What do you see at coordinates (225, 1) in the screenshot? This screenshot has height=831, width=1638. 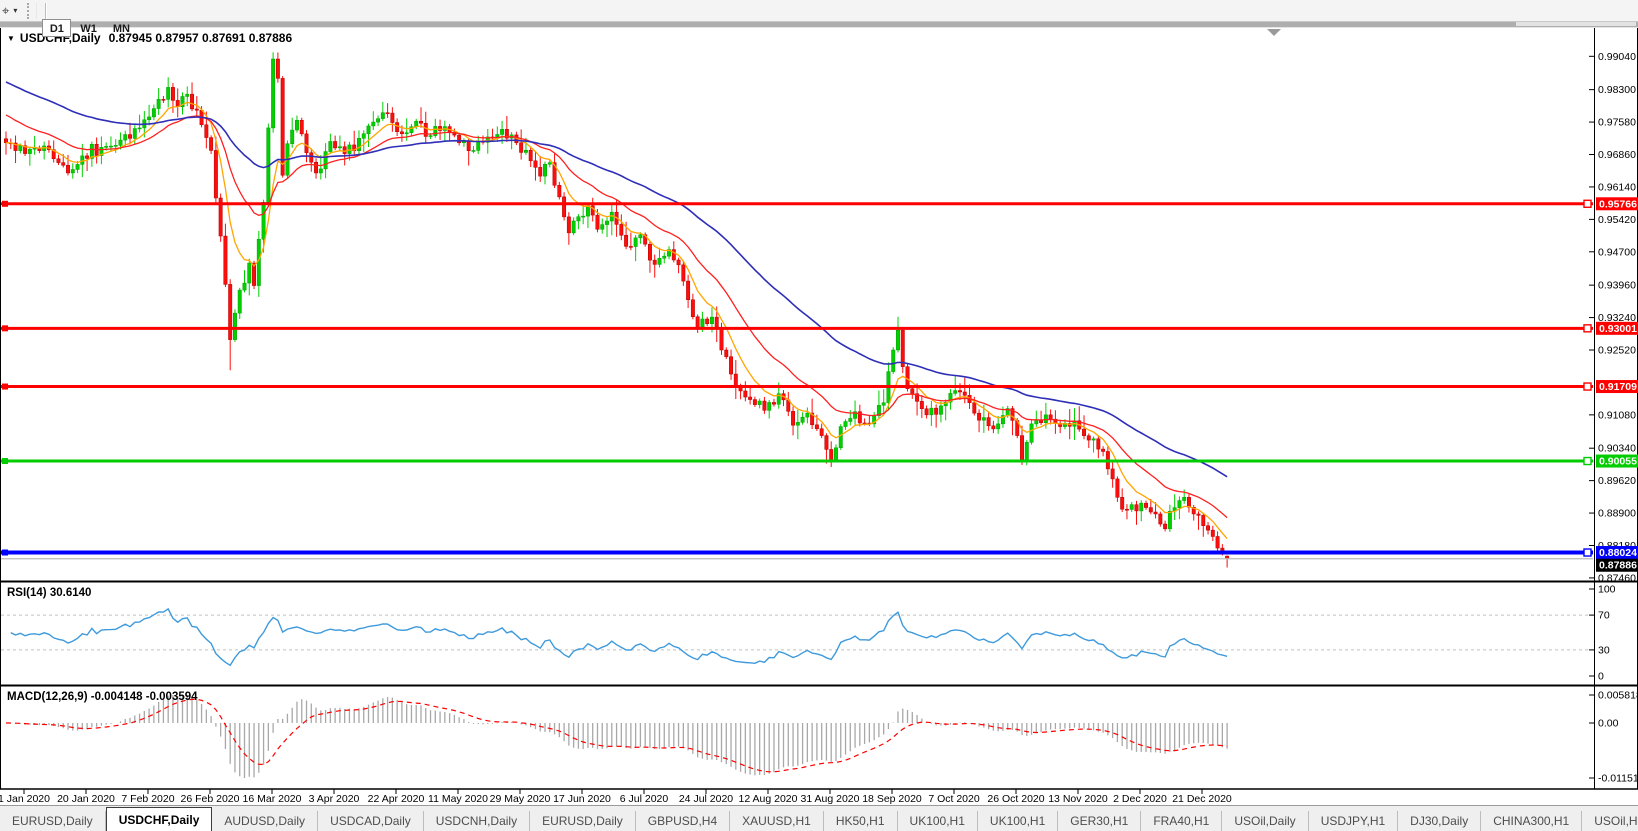 I see `timeframe-button-H4: H4` at bounding box center [225, 1].